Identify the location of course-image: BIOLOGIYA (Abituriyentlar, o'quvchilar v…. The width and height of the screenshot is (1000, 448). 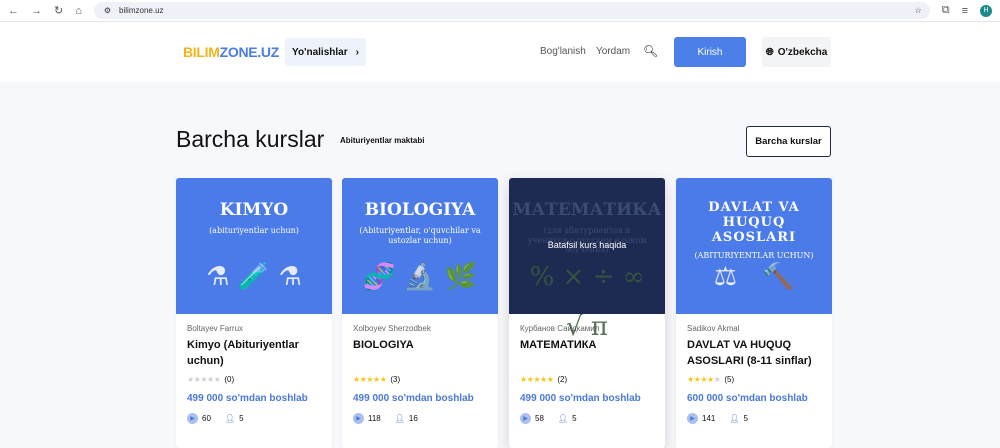
(420, 246).